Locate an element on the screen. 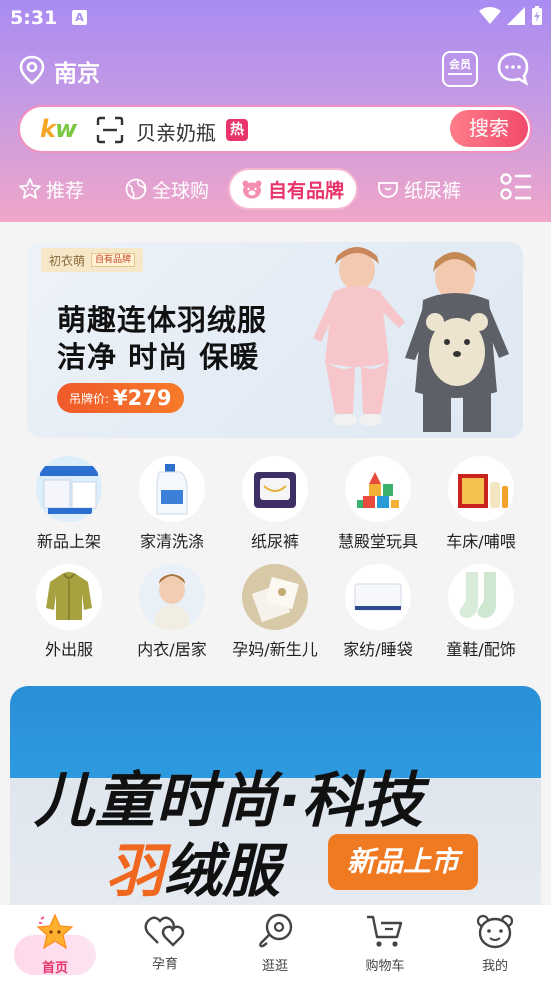 This screenshot has width=551, height=981. nav-label: 逛逛 is located at coordinates (274, 966).